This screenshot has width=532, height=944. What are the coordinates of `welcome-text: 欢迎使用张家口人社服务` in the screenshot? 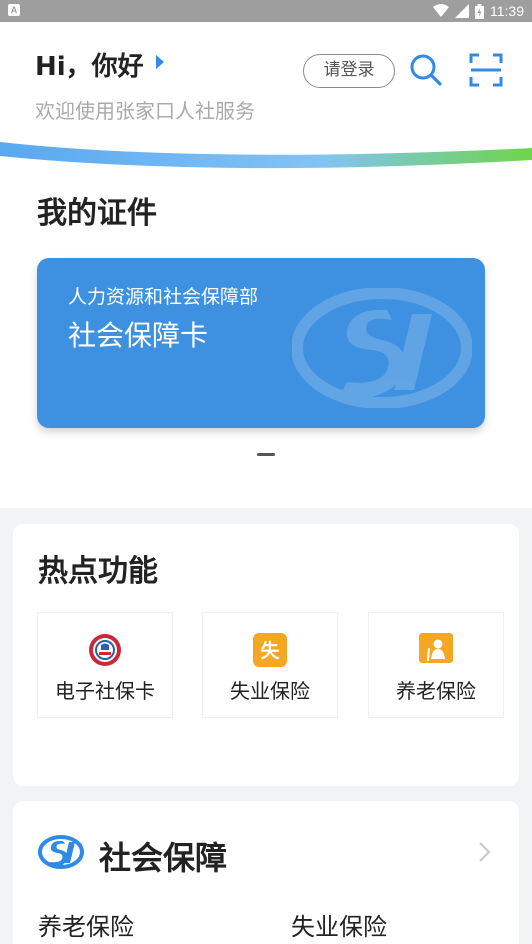 It's located at (145, 111).